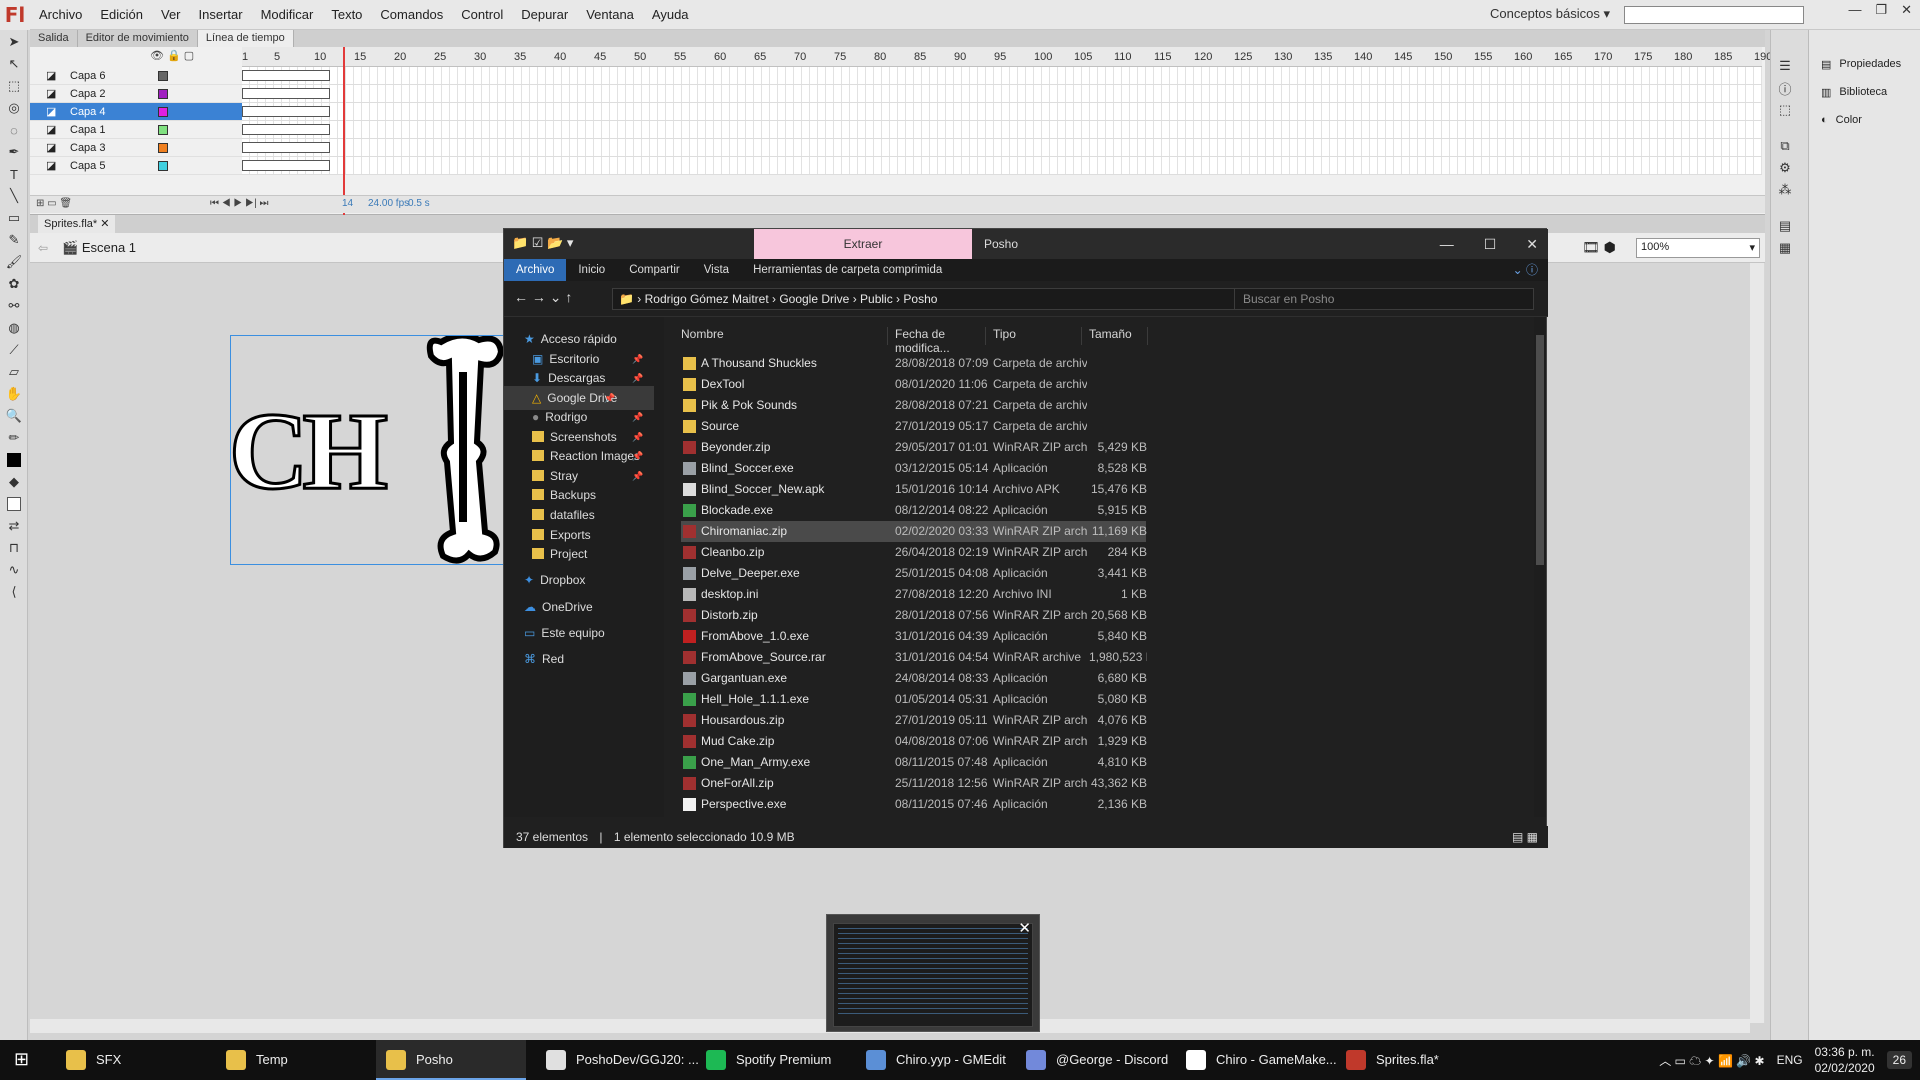  What do you see at coordinates (1785, 226) in the screenshot?
I see `scene-panel-icon: ▤` at bounding box center [1785, 226].